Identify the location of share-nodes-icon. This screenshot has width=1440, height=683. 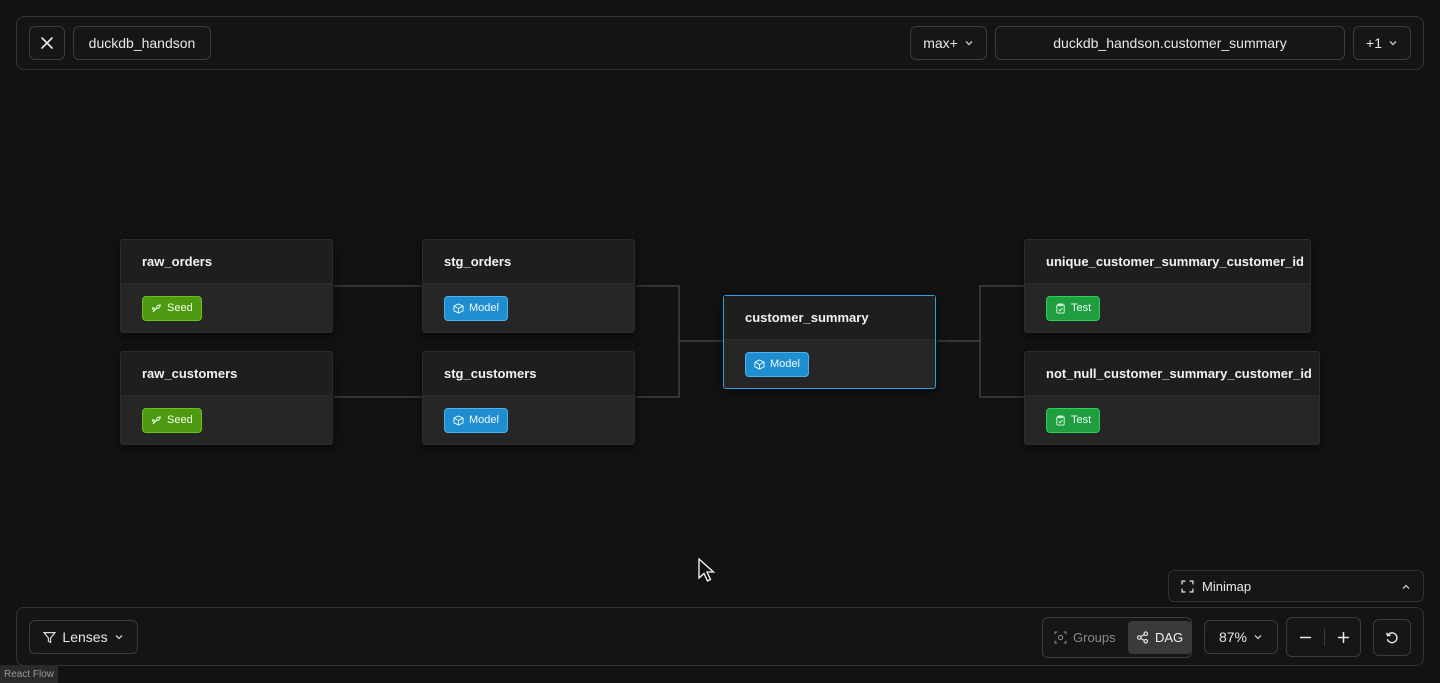
(1142, 637).